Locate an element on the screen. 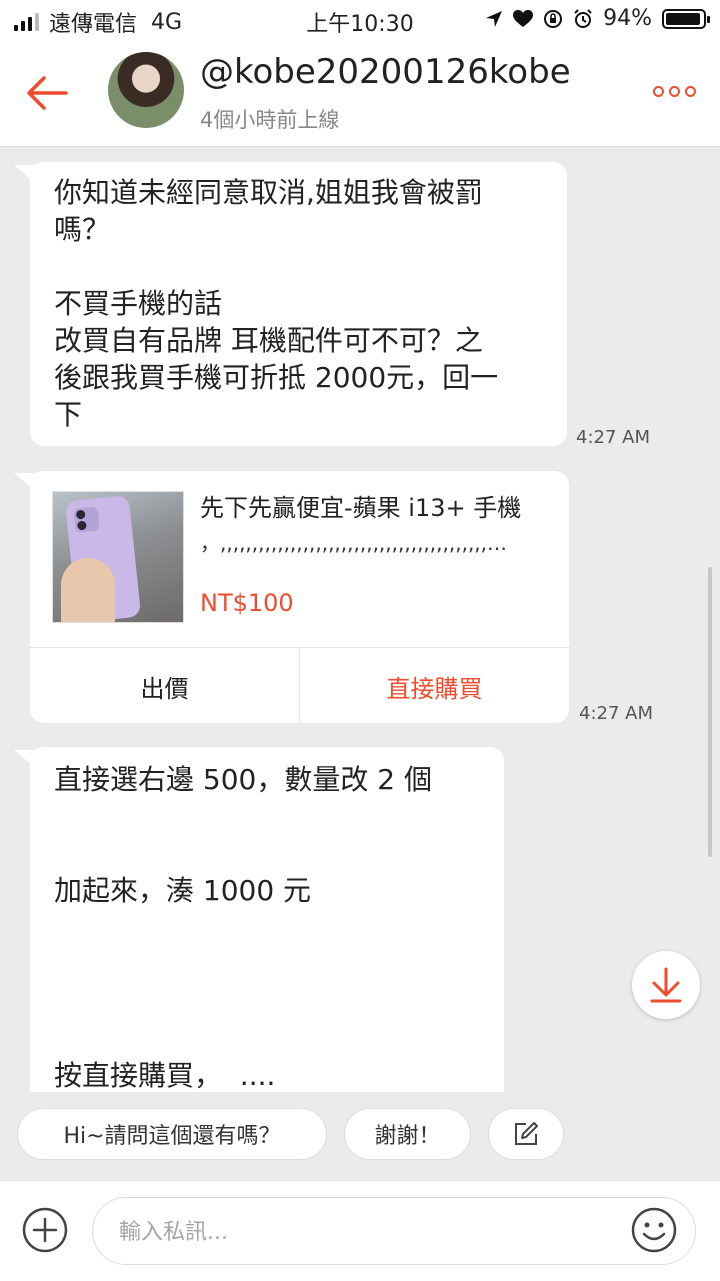 The width and height of the screenshot is (720, 1281). message-input-bar is located at coordinates (360, 1230).